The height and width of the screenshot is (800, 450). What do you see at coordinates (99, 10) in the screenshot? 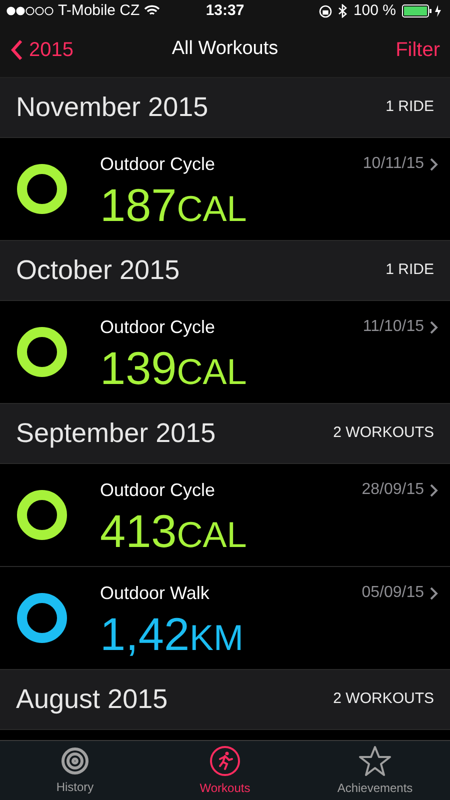
I see `carrier-name: T-Mobile CZ` at bounding box center [99, 10].